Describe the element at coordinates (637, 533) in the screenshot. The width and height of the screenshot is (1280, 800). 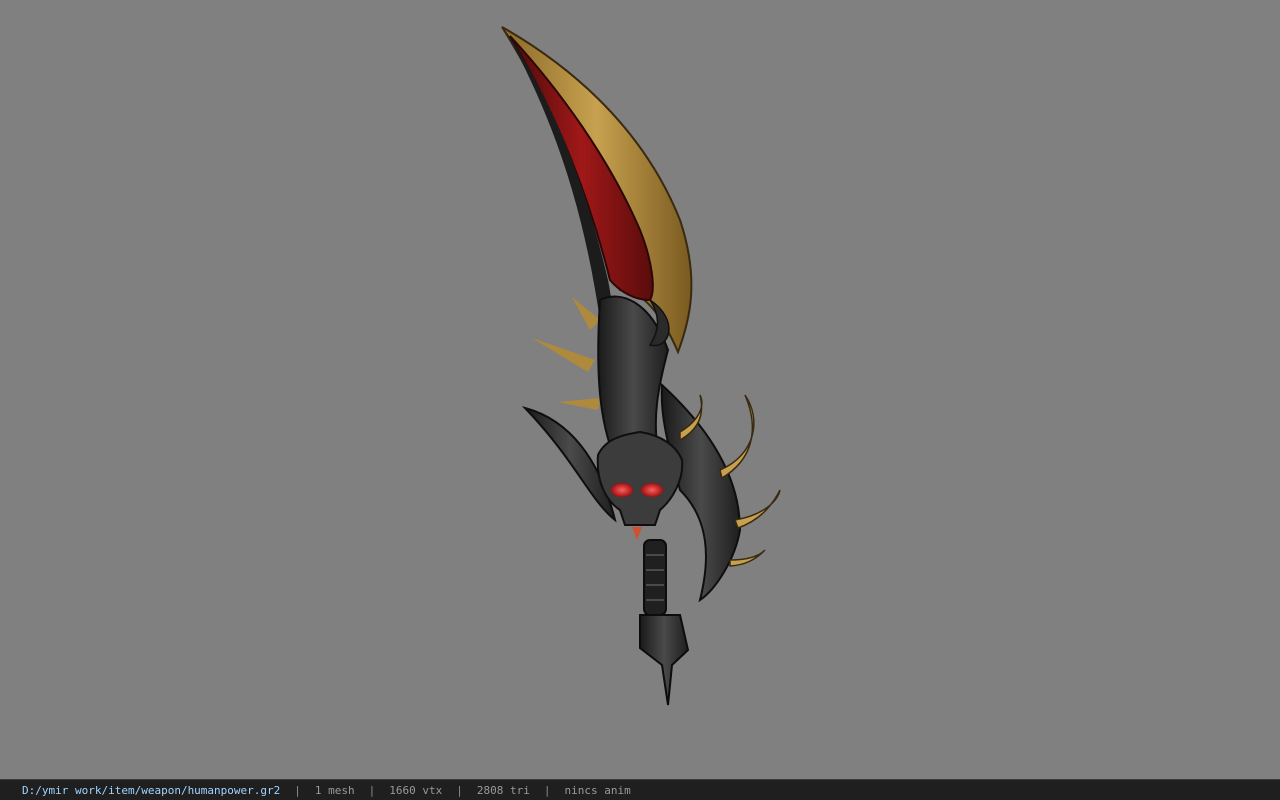
I see `skull-gem` at that location.